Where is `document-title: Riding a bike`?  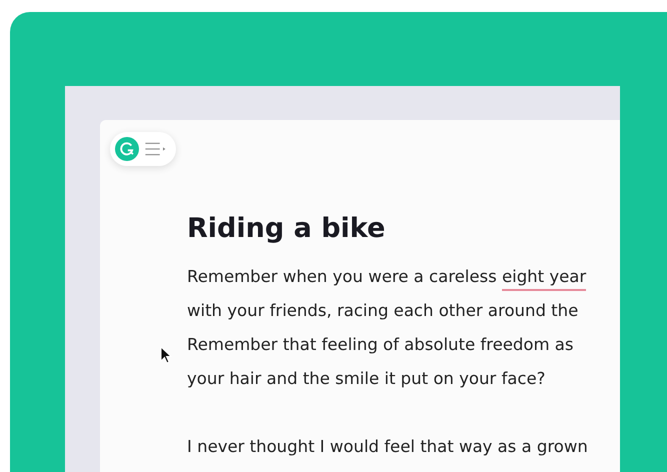
document-title: Riding a bike is located at coordinates (286, 229).